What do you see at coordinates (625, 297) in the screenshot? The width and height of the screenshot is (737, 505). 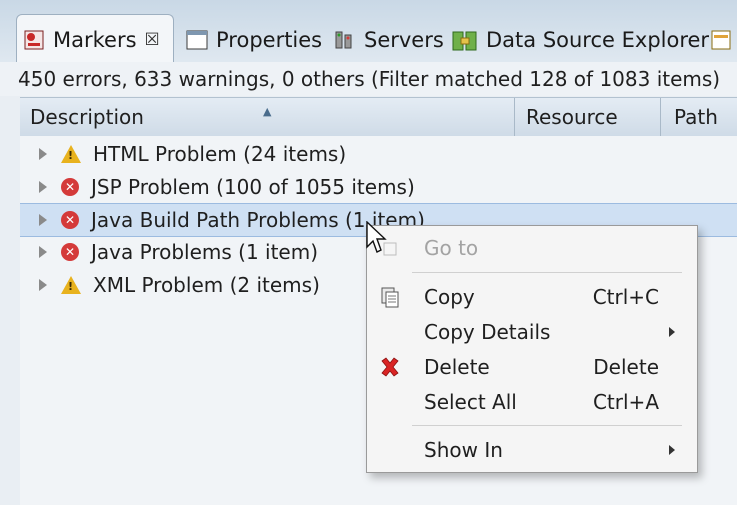 I see `menu-shortcut: Ctrl+C` at bounding box center [625, 297].